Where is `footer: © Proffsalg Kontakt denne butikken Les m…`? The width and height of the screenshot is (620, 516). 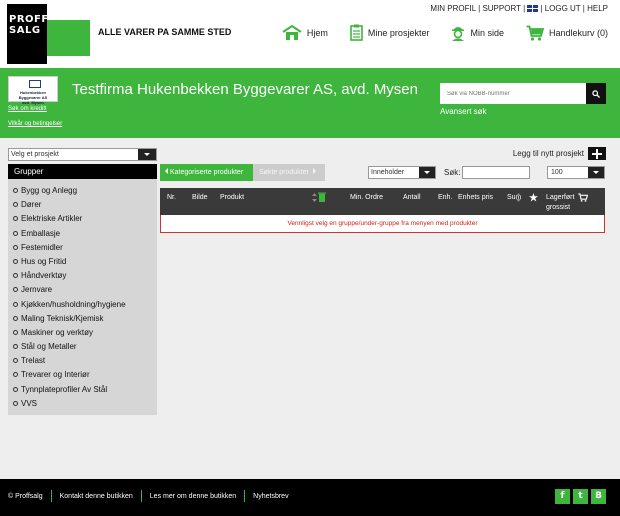 footer: © Proffsalg Kontakt denne butikken Les m… is located at coordinates (310, 497).